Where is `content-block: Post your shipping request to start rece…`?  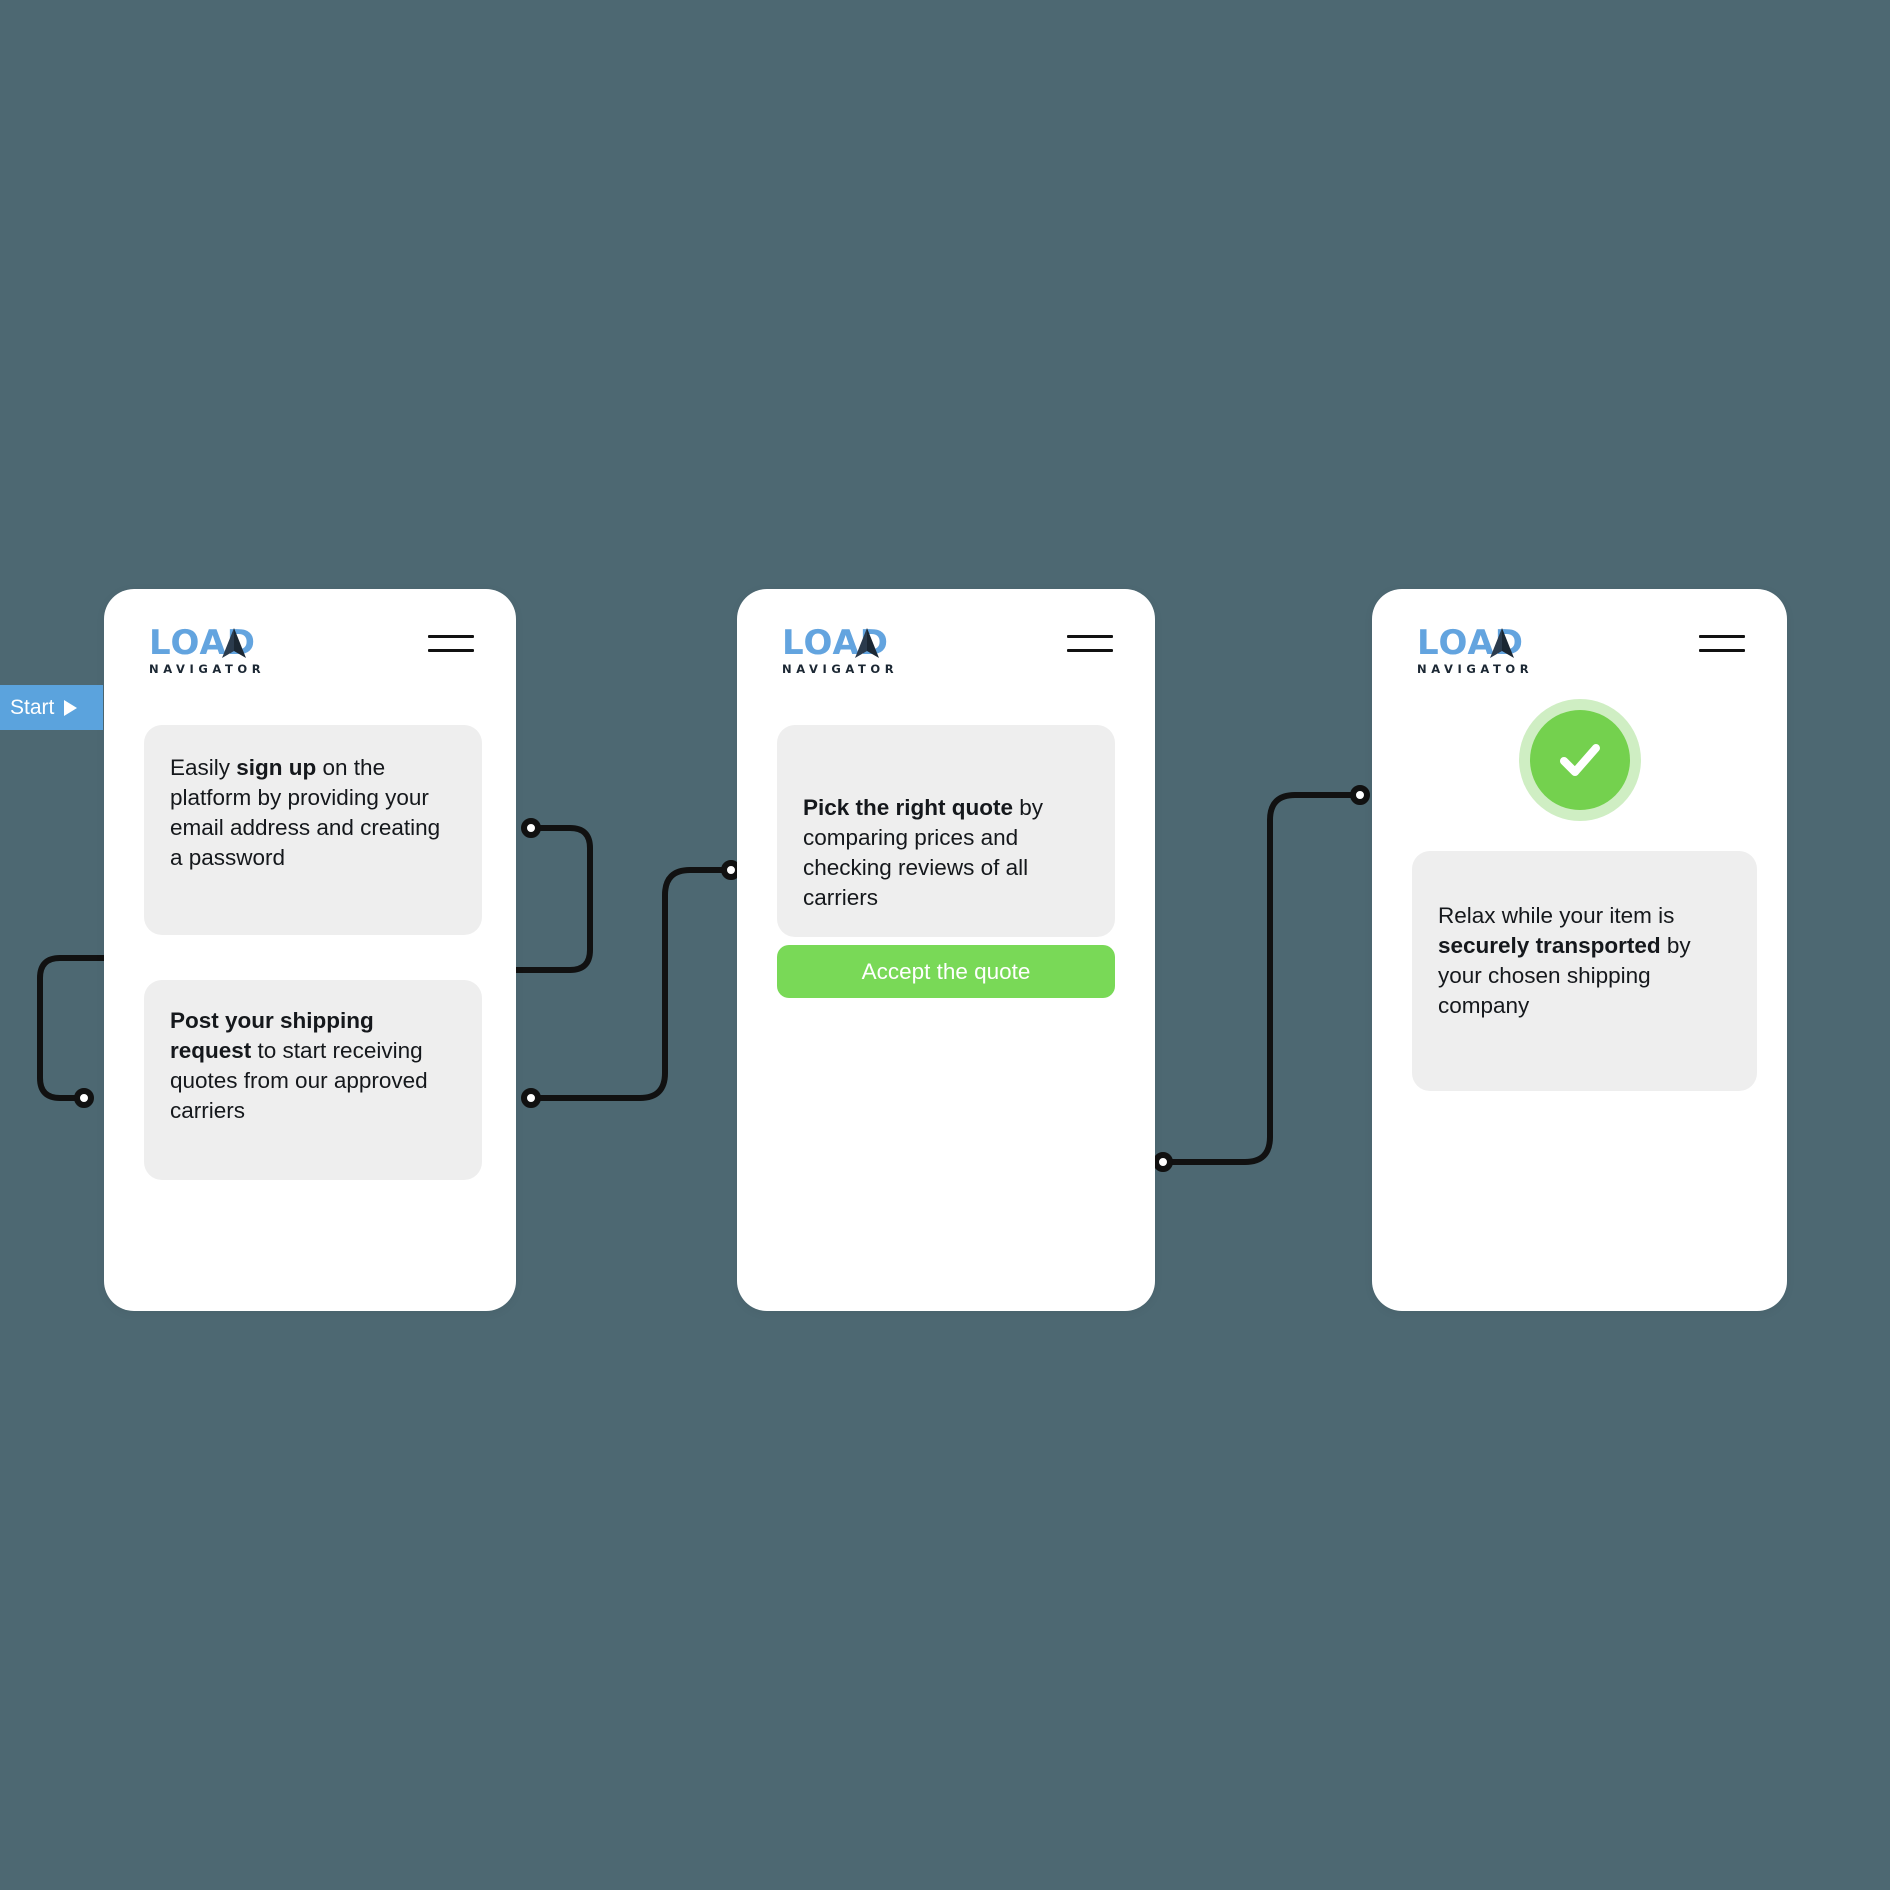 content-block: Post your shipping request to start rece… is located at coordinates (313, 1080).